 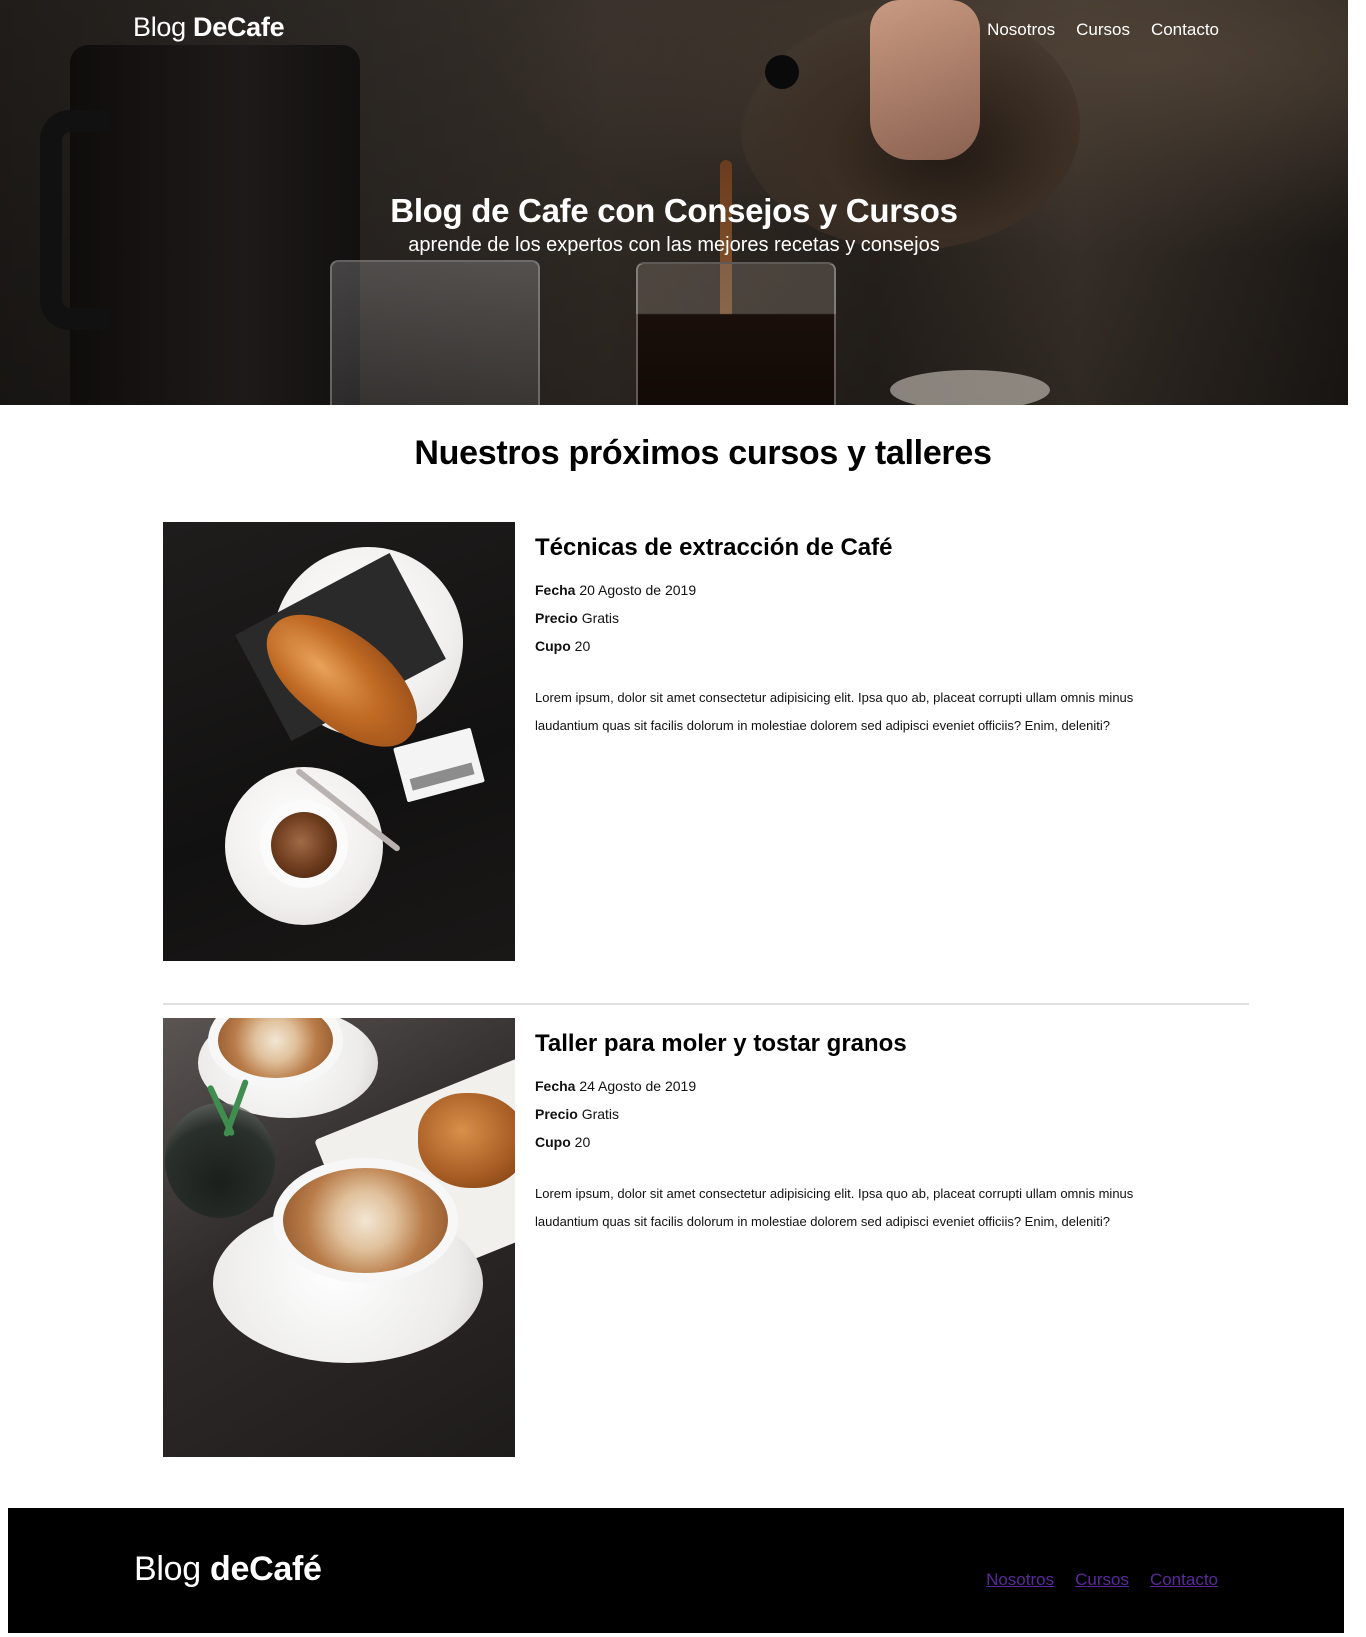 I want to click on top-navigation: Blog DeCafe Nosotros Cursos Contacto, so click(x=674, y=32).